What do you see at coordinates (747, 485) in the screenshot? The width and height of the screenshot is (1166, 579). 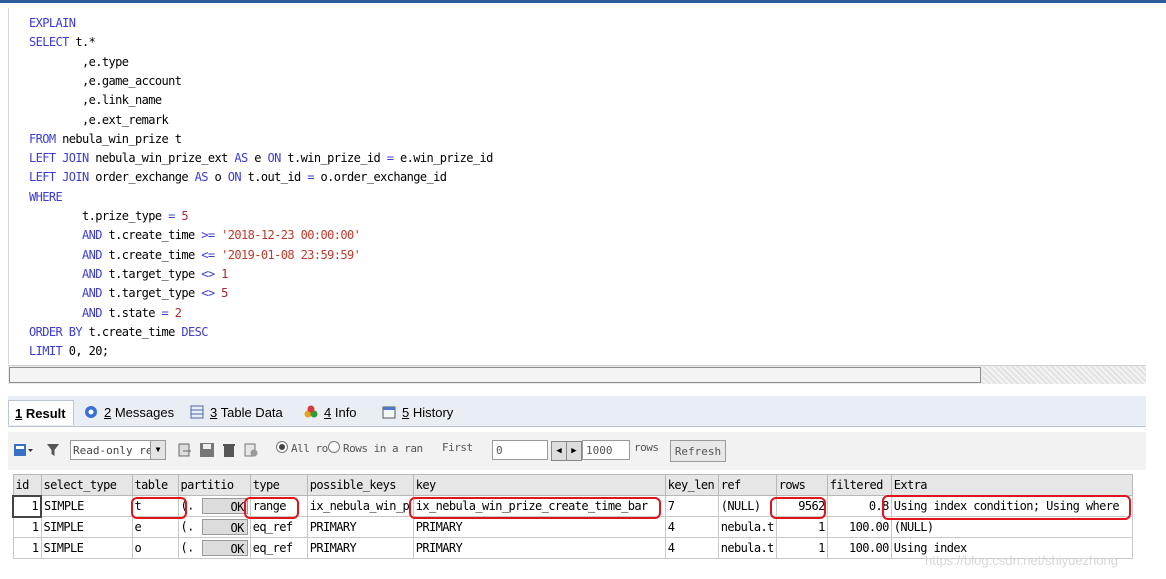 I see `column-header-ref: ref` at bounding box center [747, 485].